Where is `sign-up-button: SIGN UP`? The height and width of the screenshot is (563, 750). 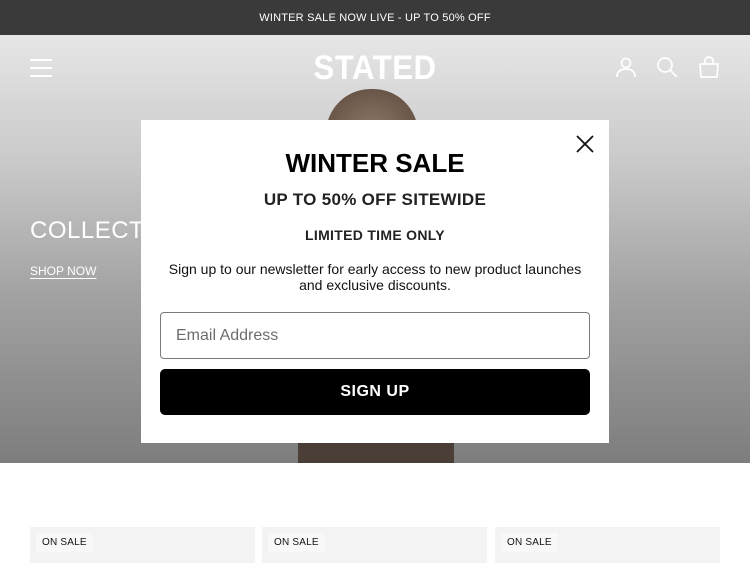 sign-up-button: SIGN UP is located at coordinates (375, 392).